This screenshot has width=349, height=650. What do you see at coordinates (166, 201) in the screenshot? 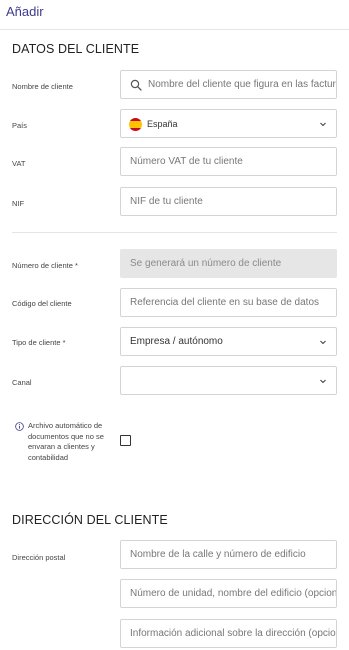
I see `nif-placeholder: NIF de tu cliente` at bounding box center [166, 201].